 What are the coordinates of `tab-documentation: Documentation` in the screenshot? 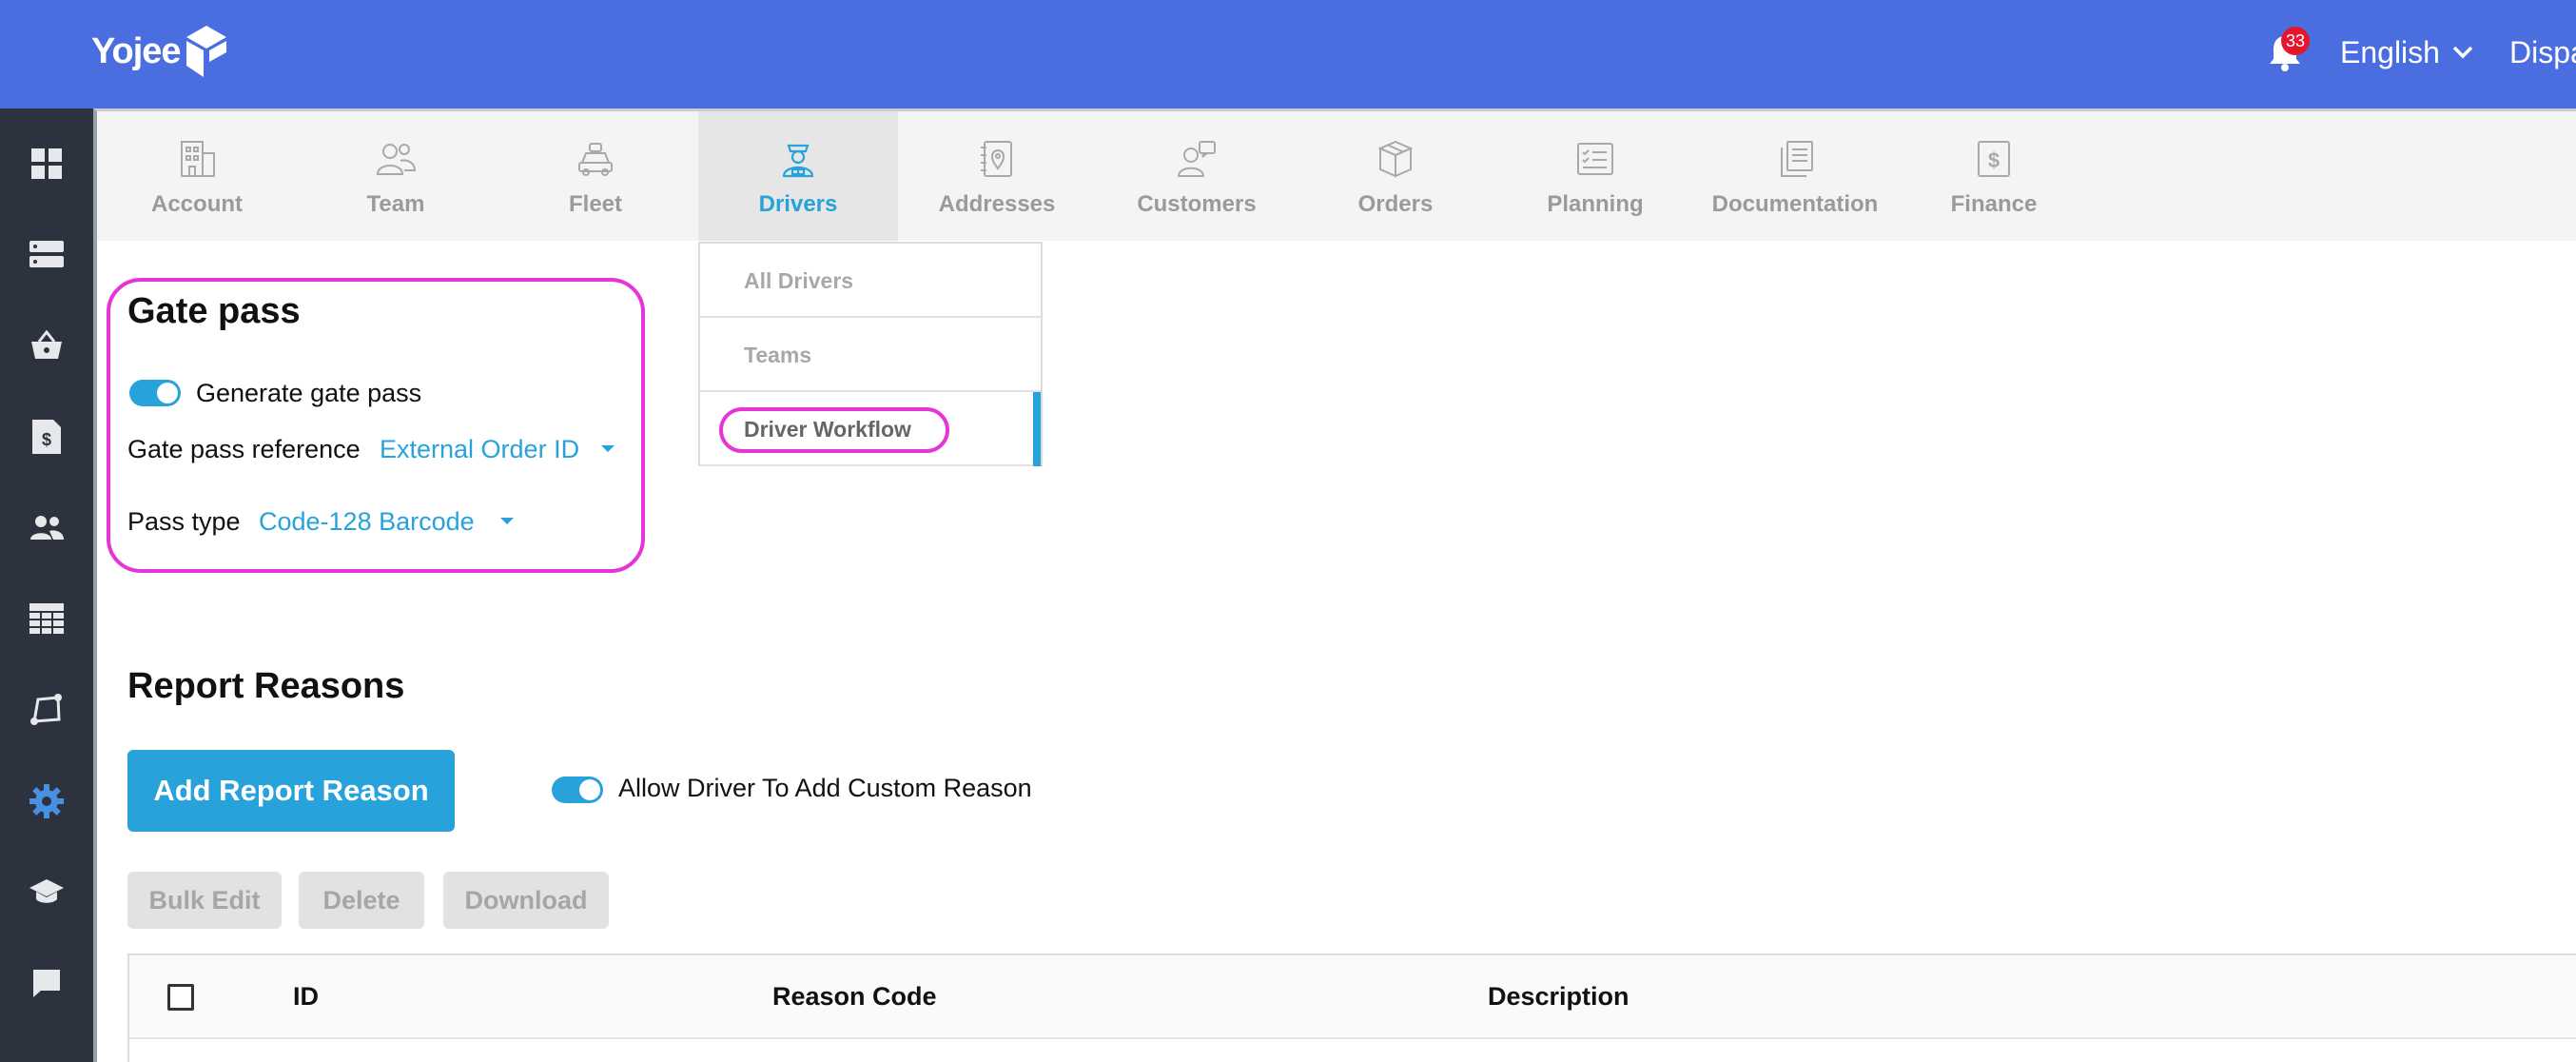 It's located at (1795, 176).